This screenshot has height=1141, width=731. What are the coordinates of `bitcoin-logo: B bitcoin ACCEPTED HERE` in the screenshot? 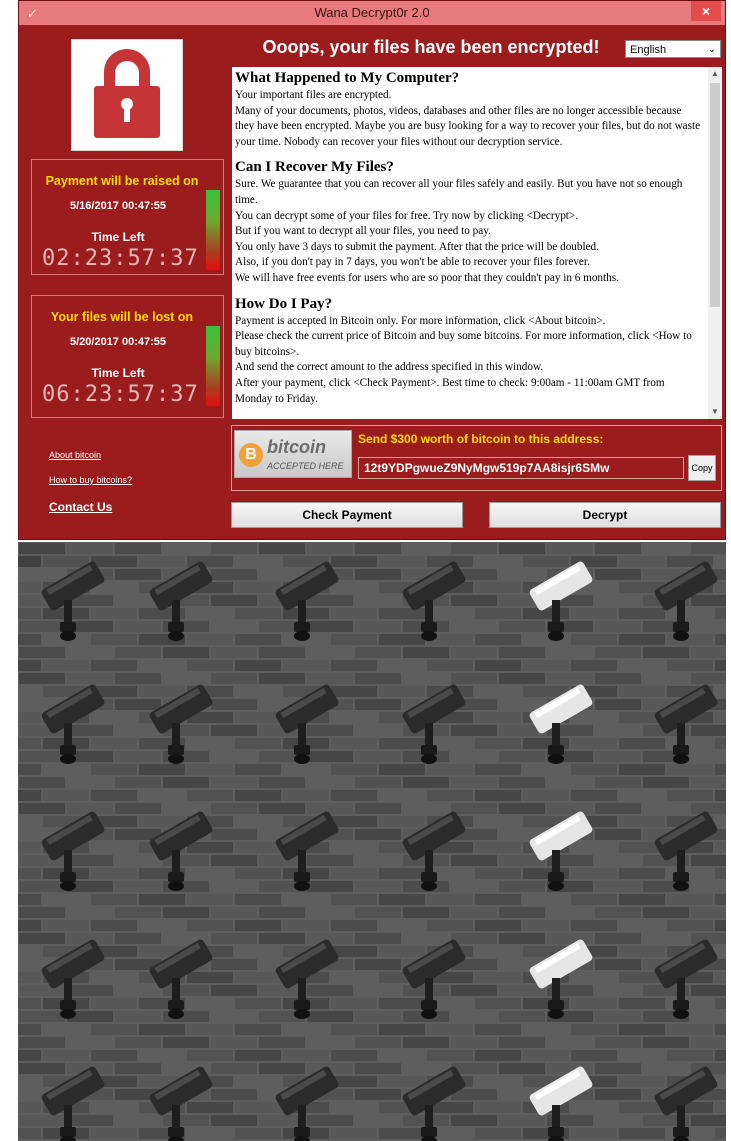 It's located at (293, 454).